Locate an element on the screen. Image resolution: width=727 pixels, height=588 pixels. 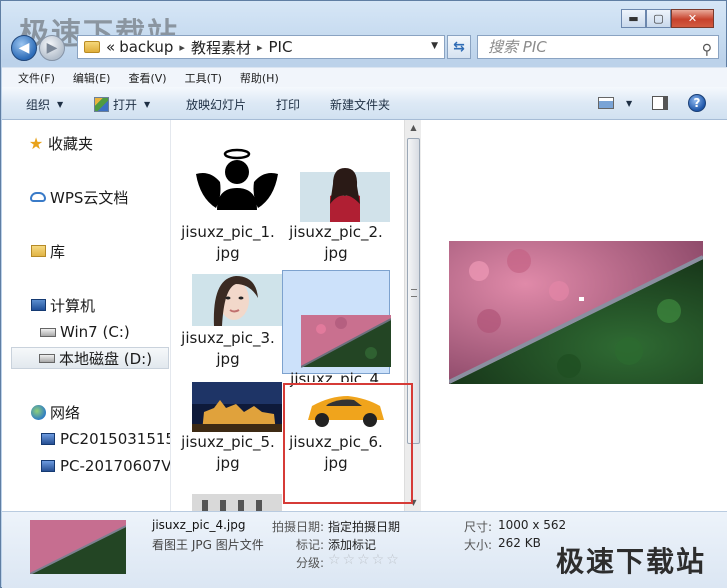
slideshow-button: 放映幻灯片 is located at coordinates (216, 104).